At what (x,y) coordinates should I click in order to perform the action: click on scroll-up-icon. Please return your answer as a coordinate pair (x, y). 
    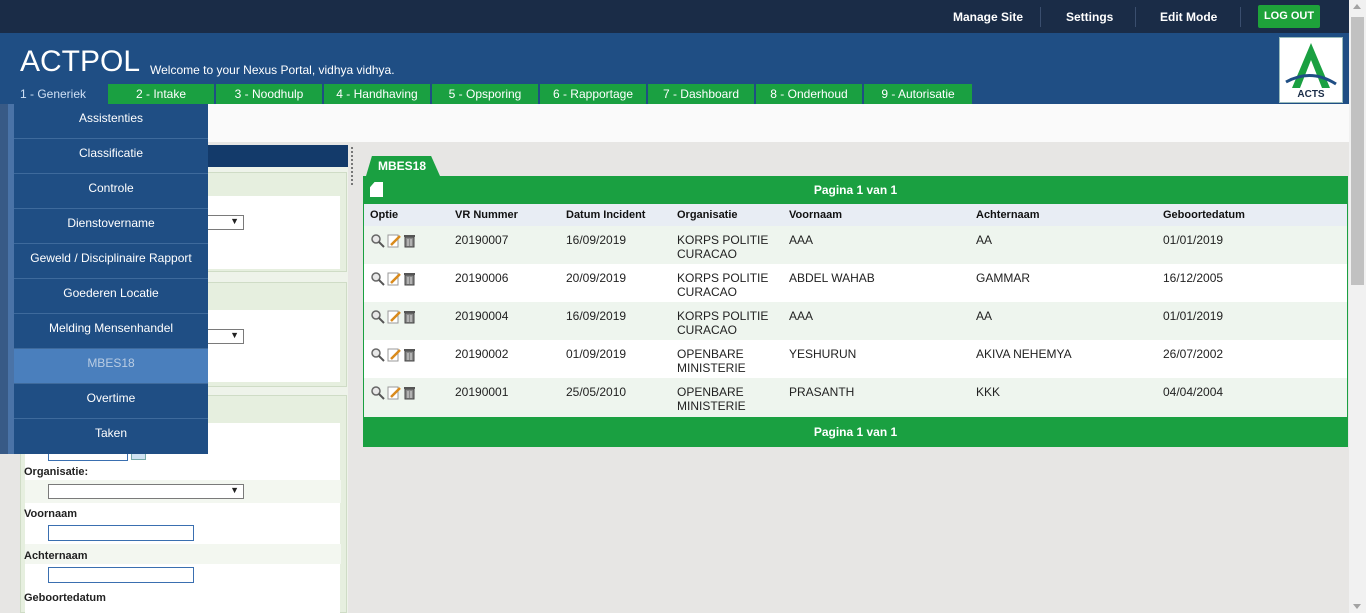
    Looking at the image, I should click on (1357, 6).